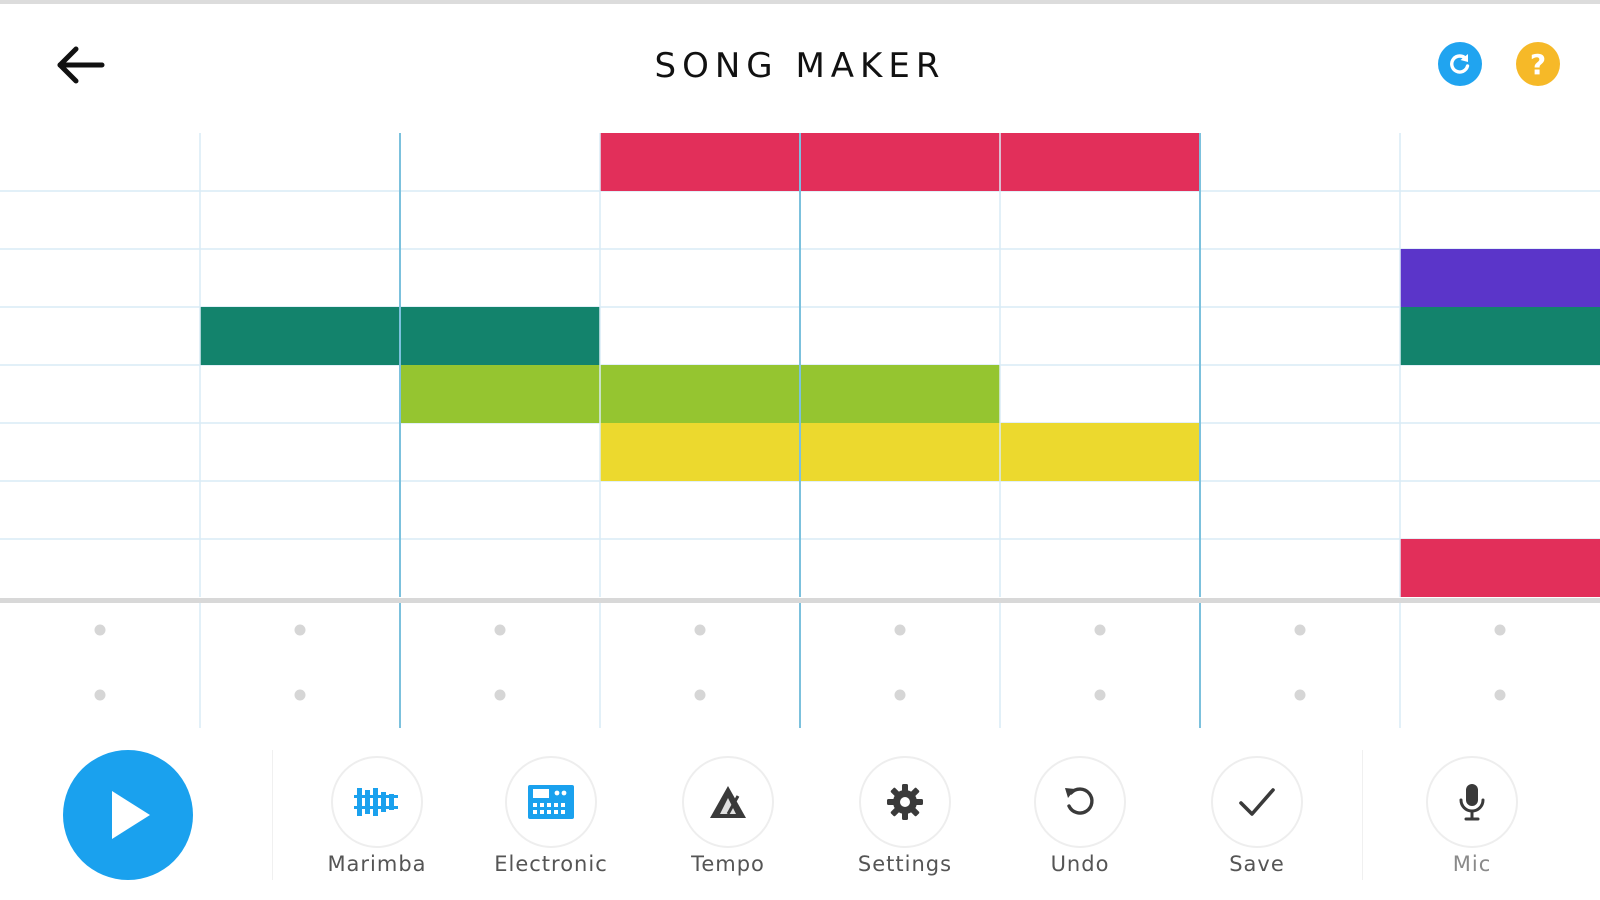 The image size is (1600, 900). Describe the element at coordinates (131, 815) in the screenshot. I see `play-icon` at that location.